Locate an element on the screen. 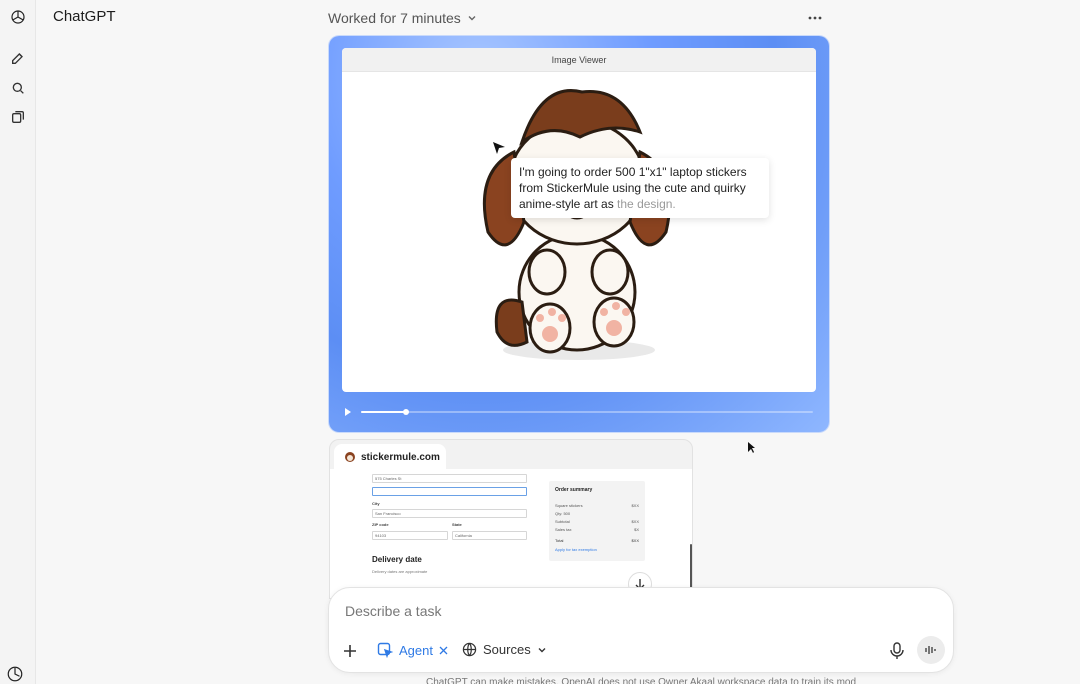 The image size is (1080, 684). browser-tab-label: stickermule.com is located at coordinates (400, 457).